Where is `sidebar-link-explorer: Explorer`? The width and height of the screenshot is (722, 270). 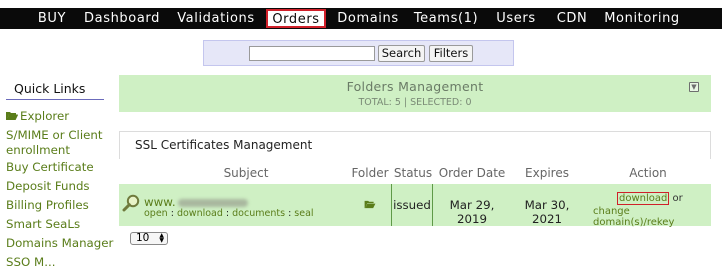
sidebar-link-explorer: Explorer is located at coordinates (37, 116).